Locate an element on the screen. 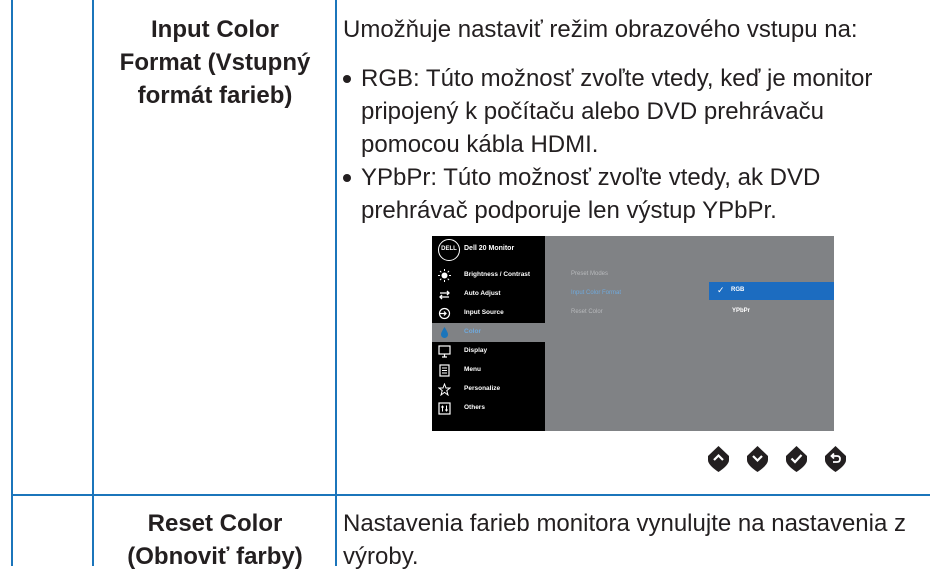 The width and height of the screenshot is (930, 573). row-divider is located at coordinates (470, 495).